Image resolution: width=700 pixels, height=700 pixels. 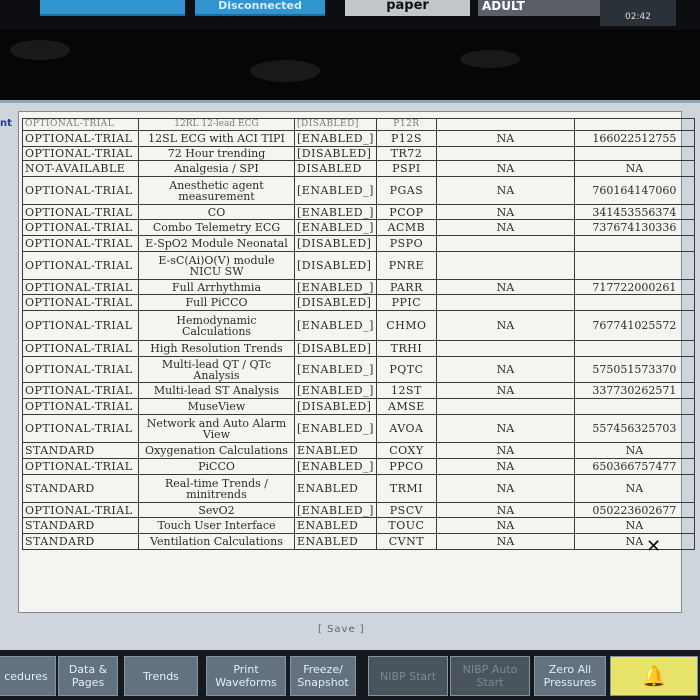 I want to click on close-icon: ✕, so click(x=653, y=546).